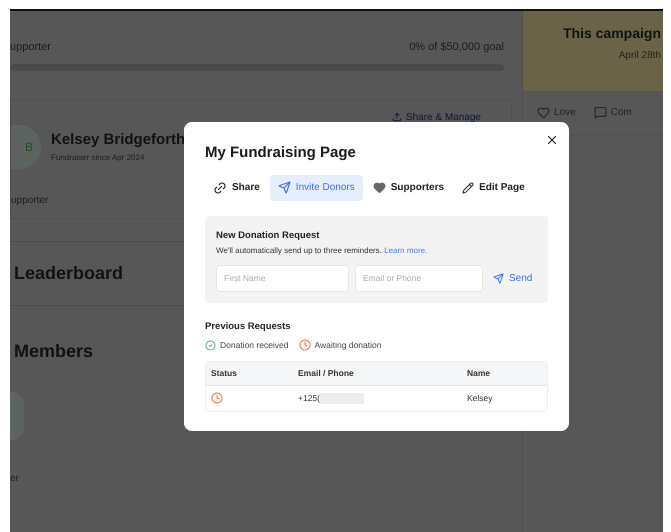 Image resolution: width=671 pixels, height=532 pixels. I want to click on fundraiser-since: Fundraiser since Apr 2024, so click(98, 158).